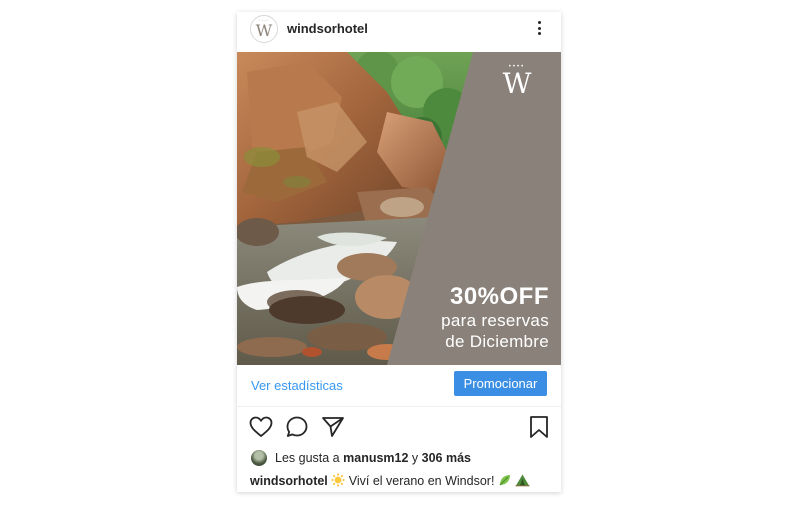 This screenshot has width=798, height=505. I want to click on liker-avatar, so click(259, 458).